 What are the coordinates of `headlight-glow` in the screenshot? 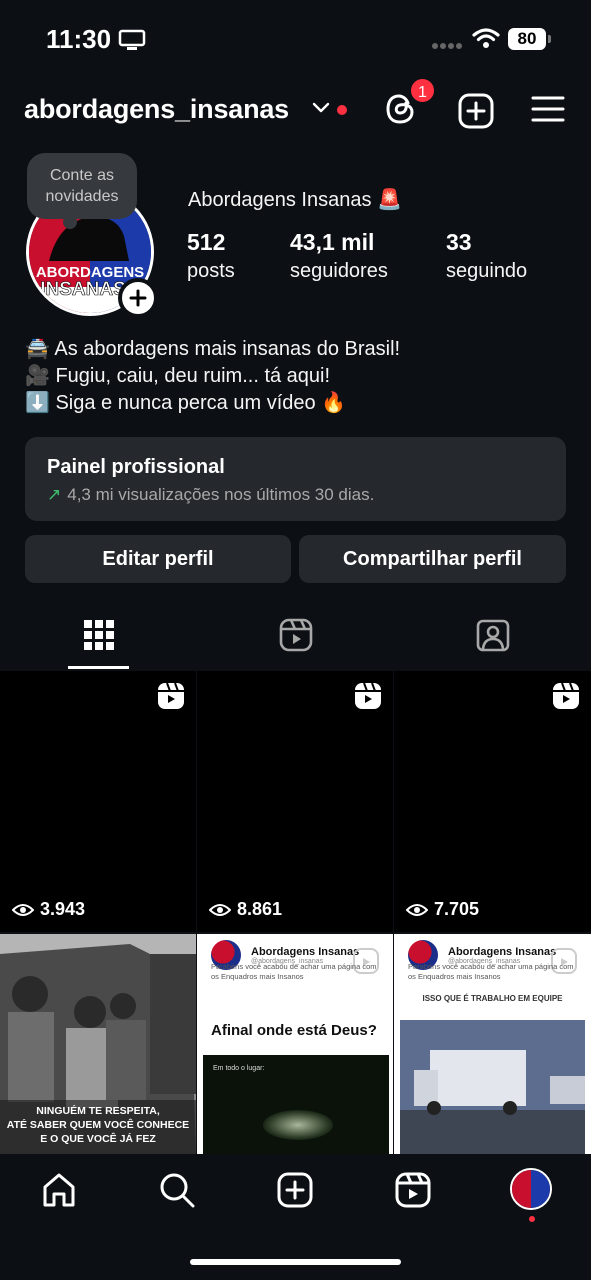 It's located at (298, 1125).